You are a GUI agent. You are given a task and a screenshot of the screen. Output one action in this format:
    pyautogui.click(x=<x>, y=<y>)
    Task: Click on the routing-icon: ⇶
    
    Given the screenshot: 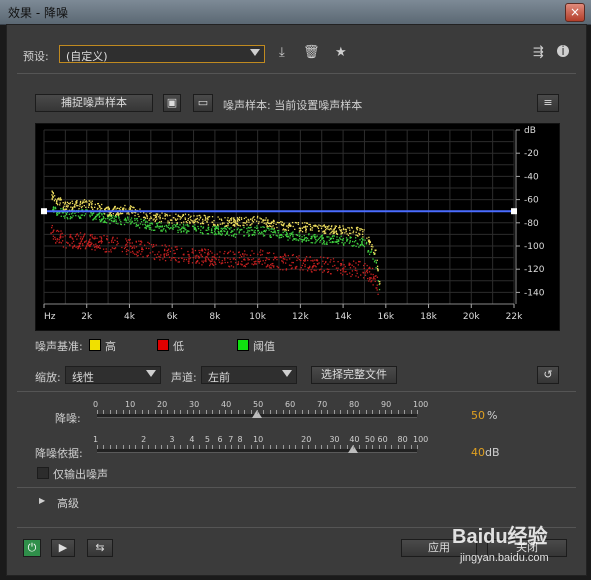 What is the action you would take?
    pyautogui.click(x=538, y=53)
    